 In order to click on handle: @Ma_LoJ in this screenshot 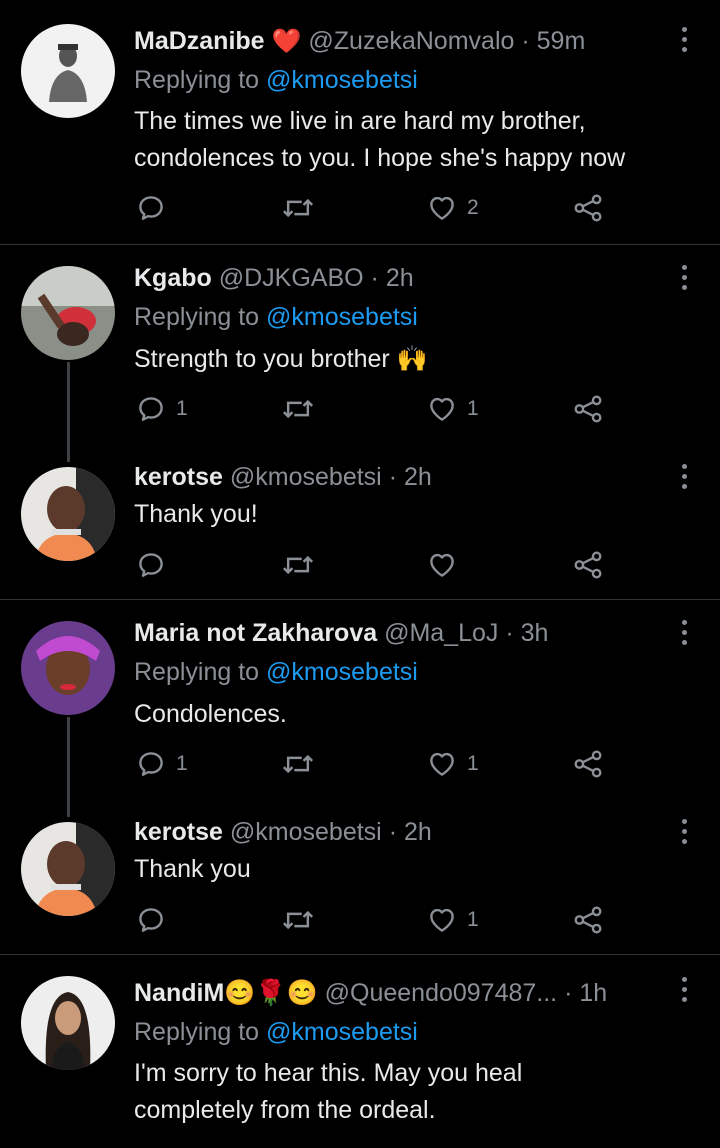, I will do `click(441, 633)`.